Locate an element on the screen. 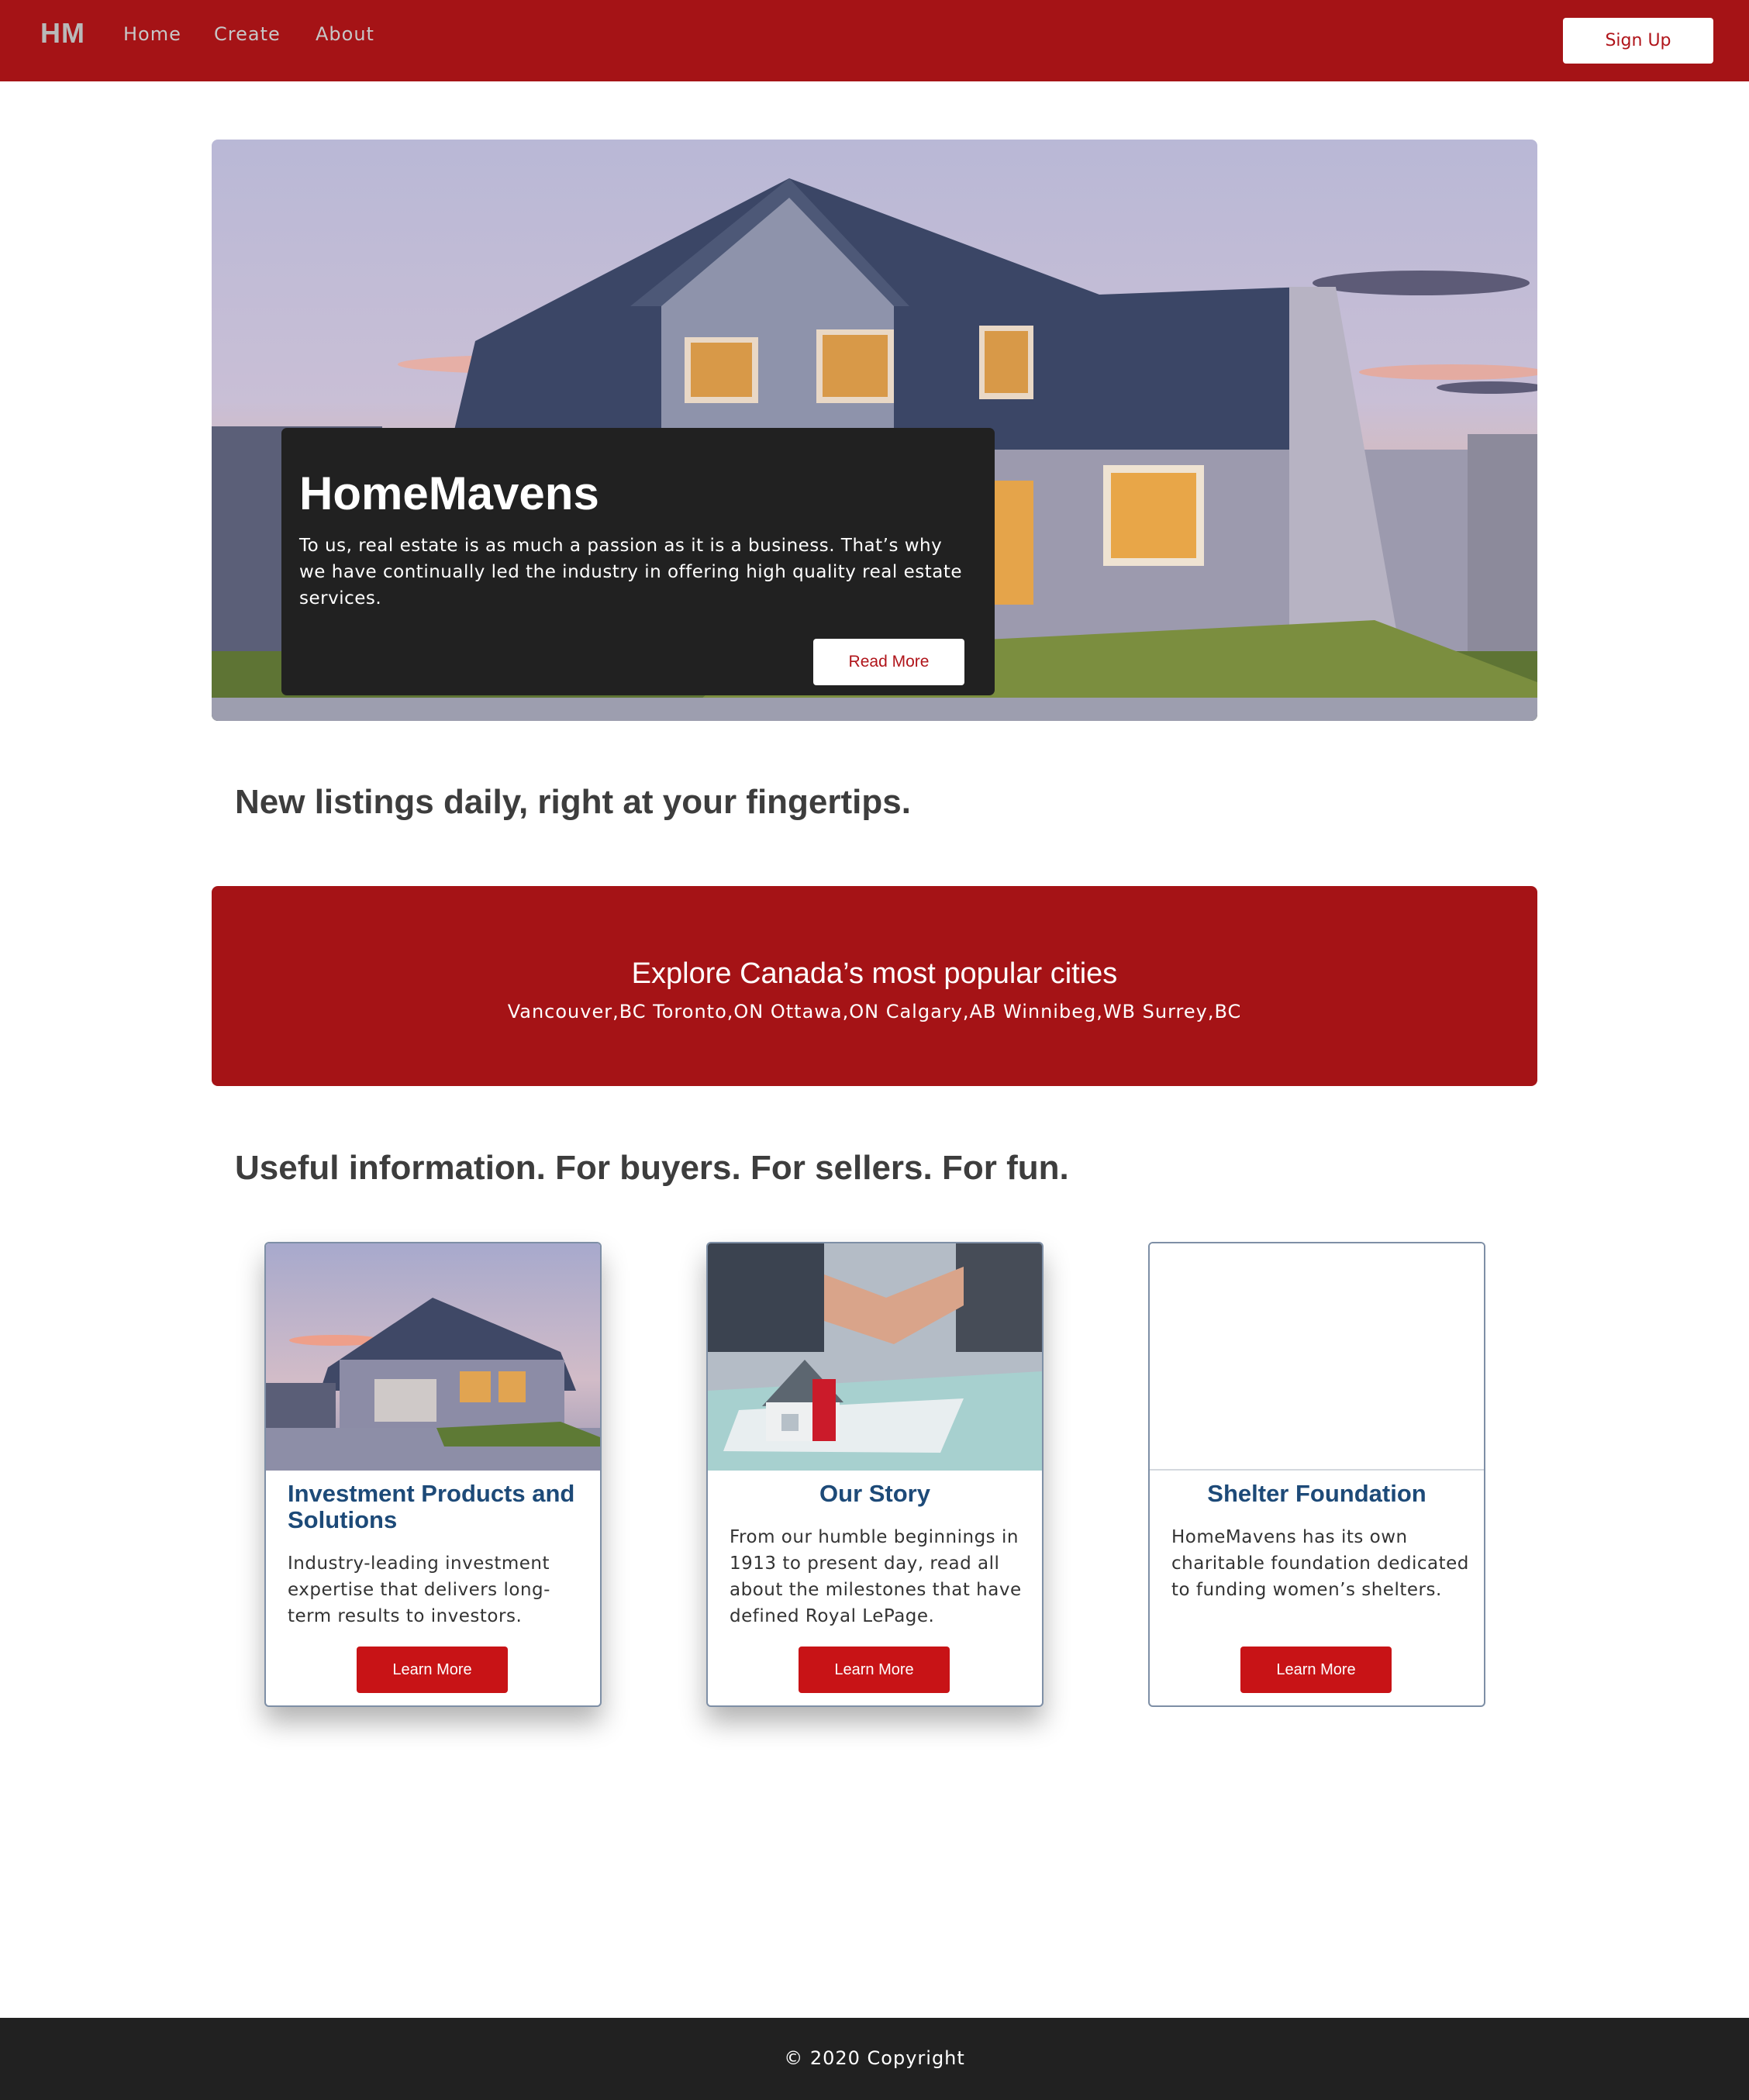 The image size is (1749, 2100). cities-banner-title: Explore Canada’s most popular cities is located at coordinates (874, 974).